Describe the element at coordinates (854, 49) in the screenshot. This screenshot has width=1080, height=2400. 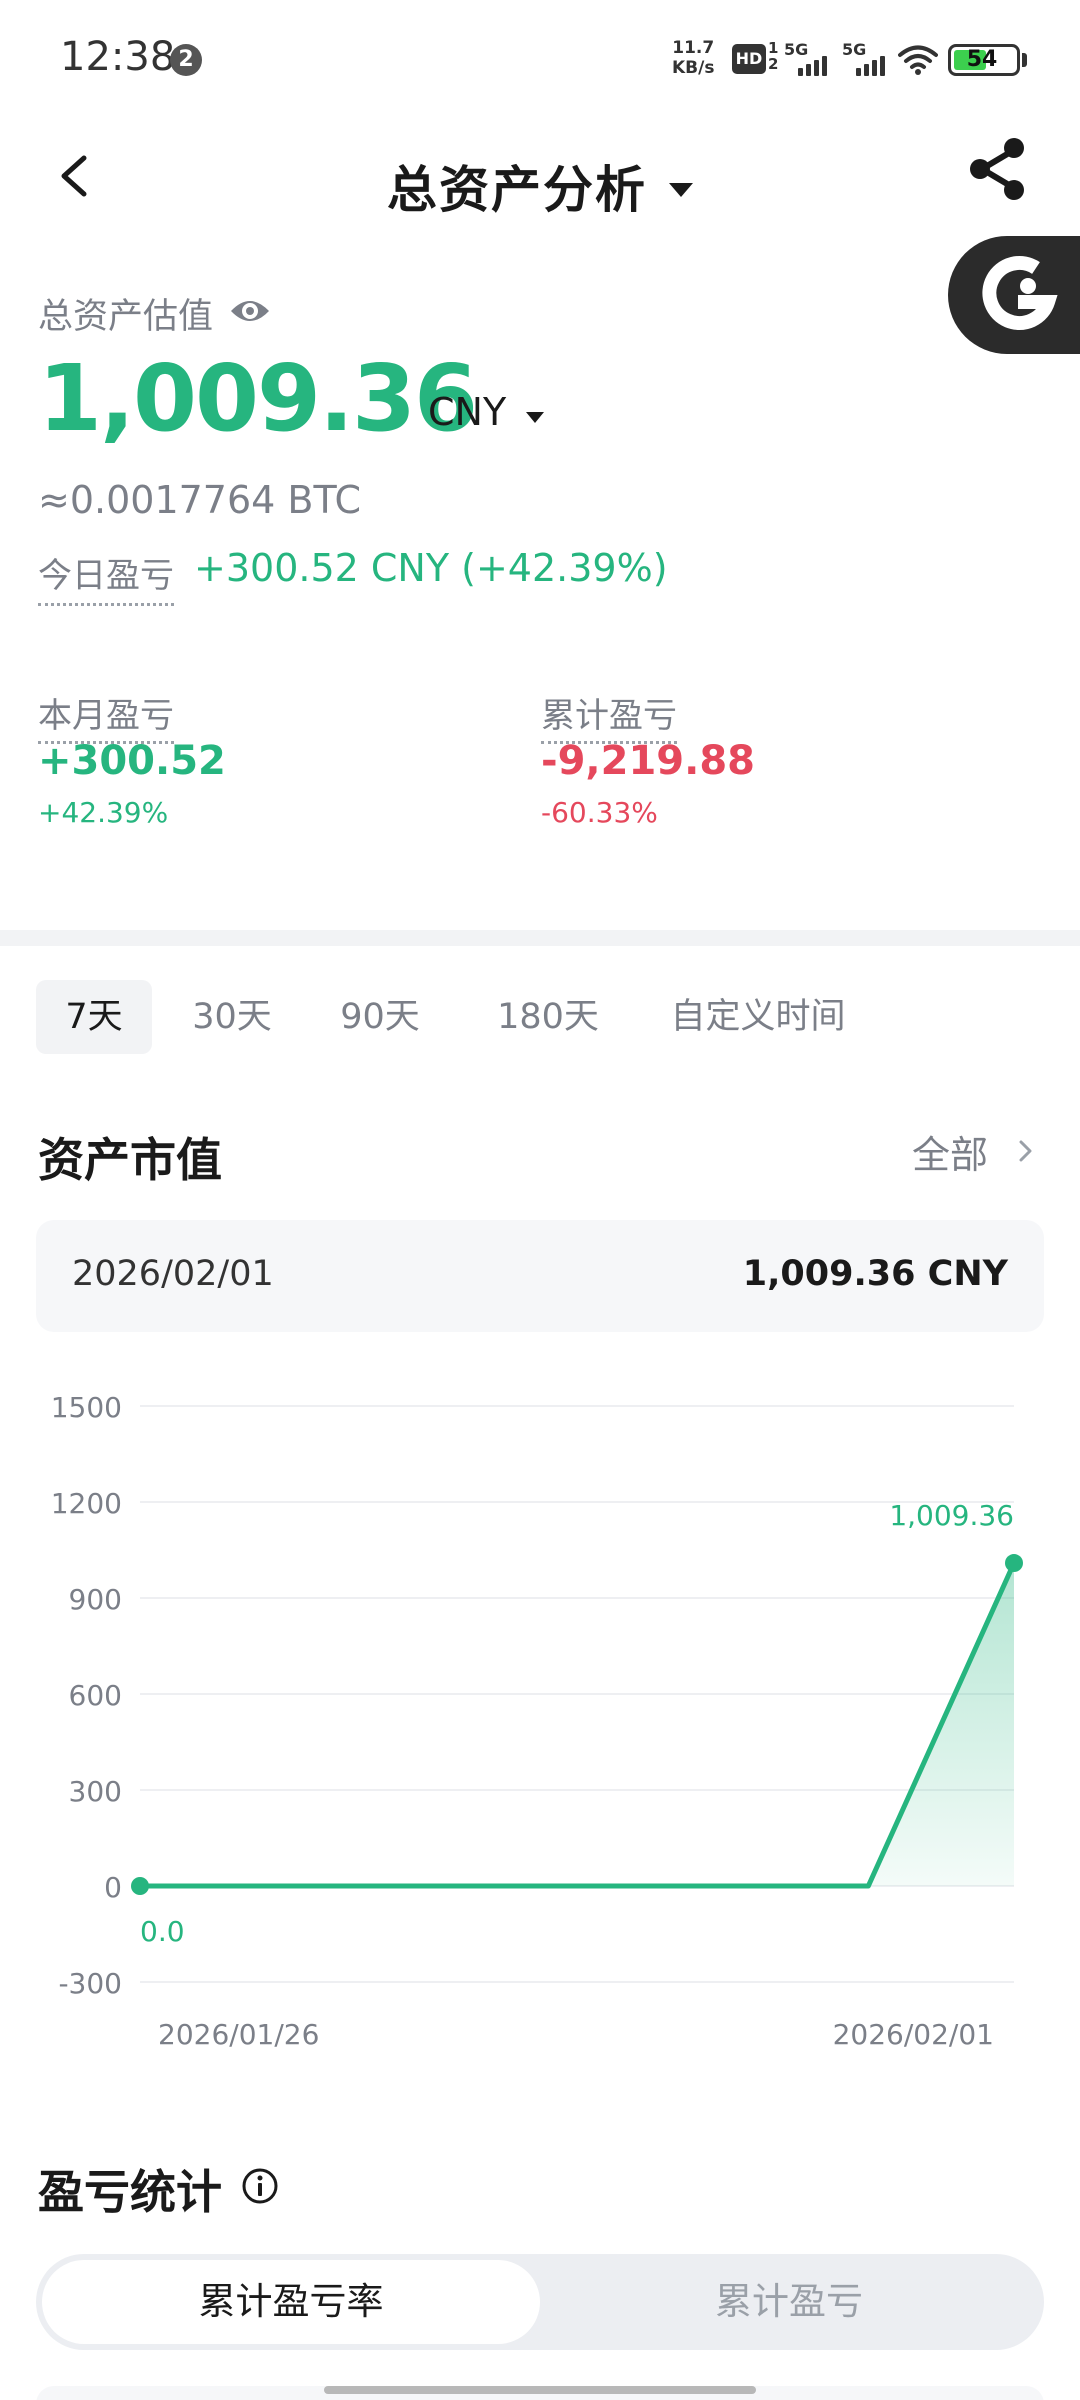
I see `sim2-label: 5G` at that location.